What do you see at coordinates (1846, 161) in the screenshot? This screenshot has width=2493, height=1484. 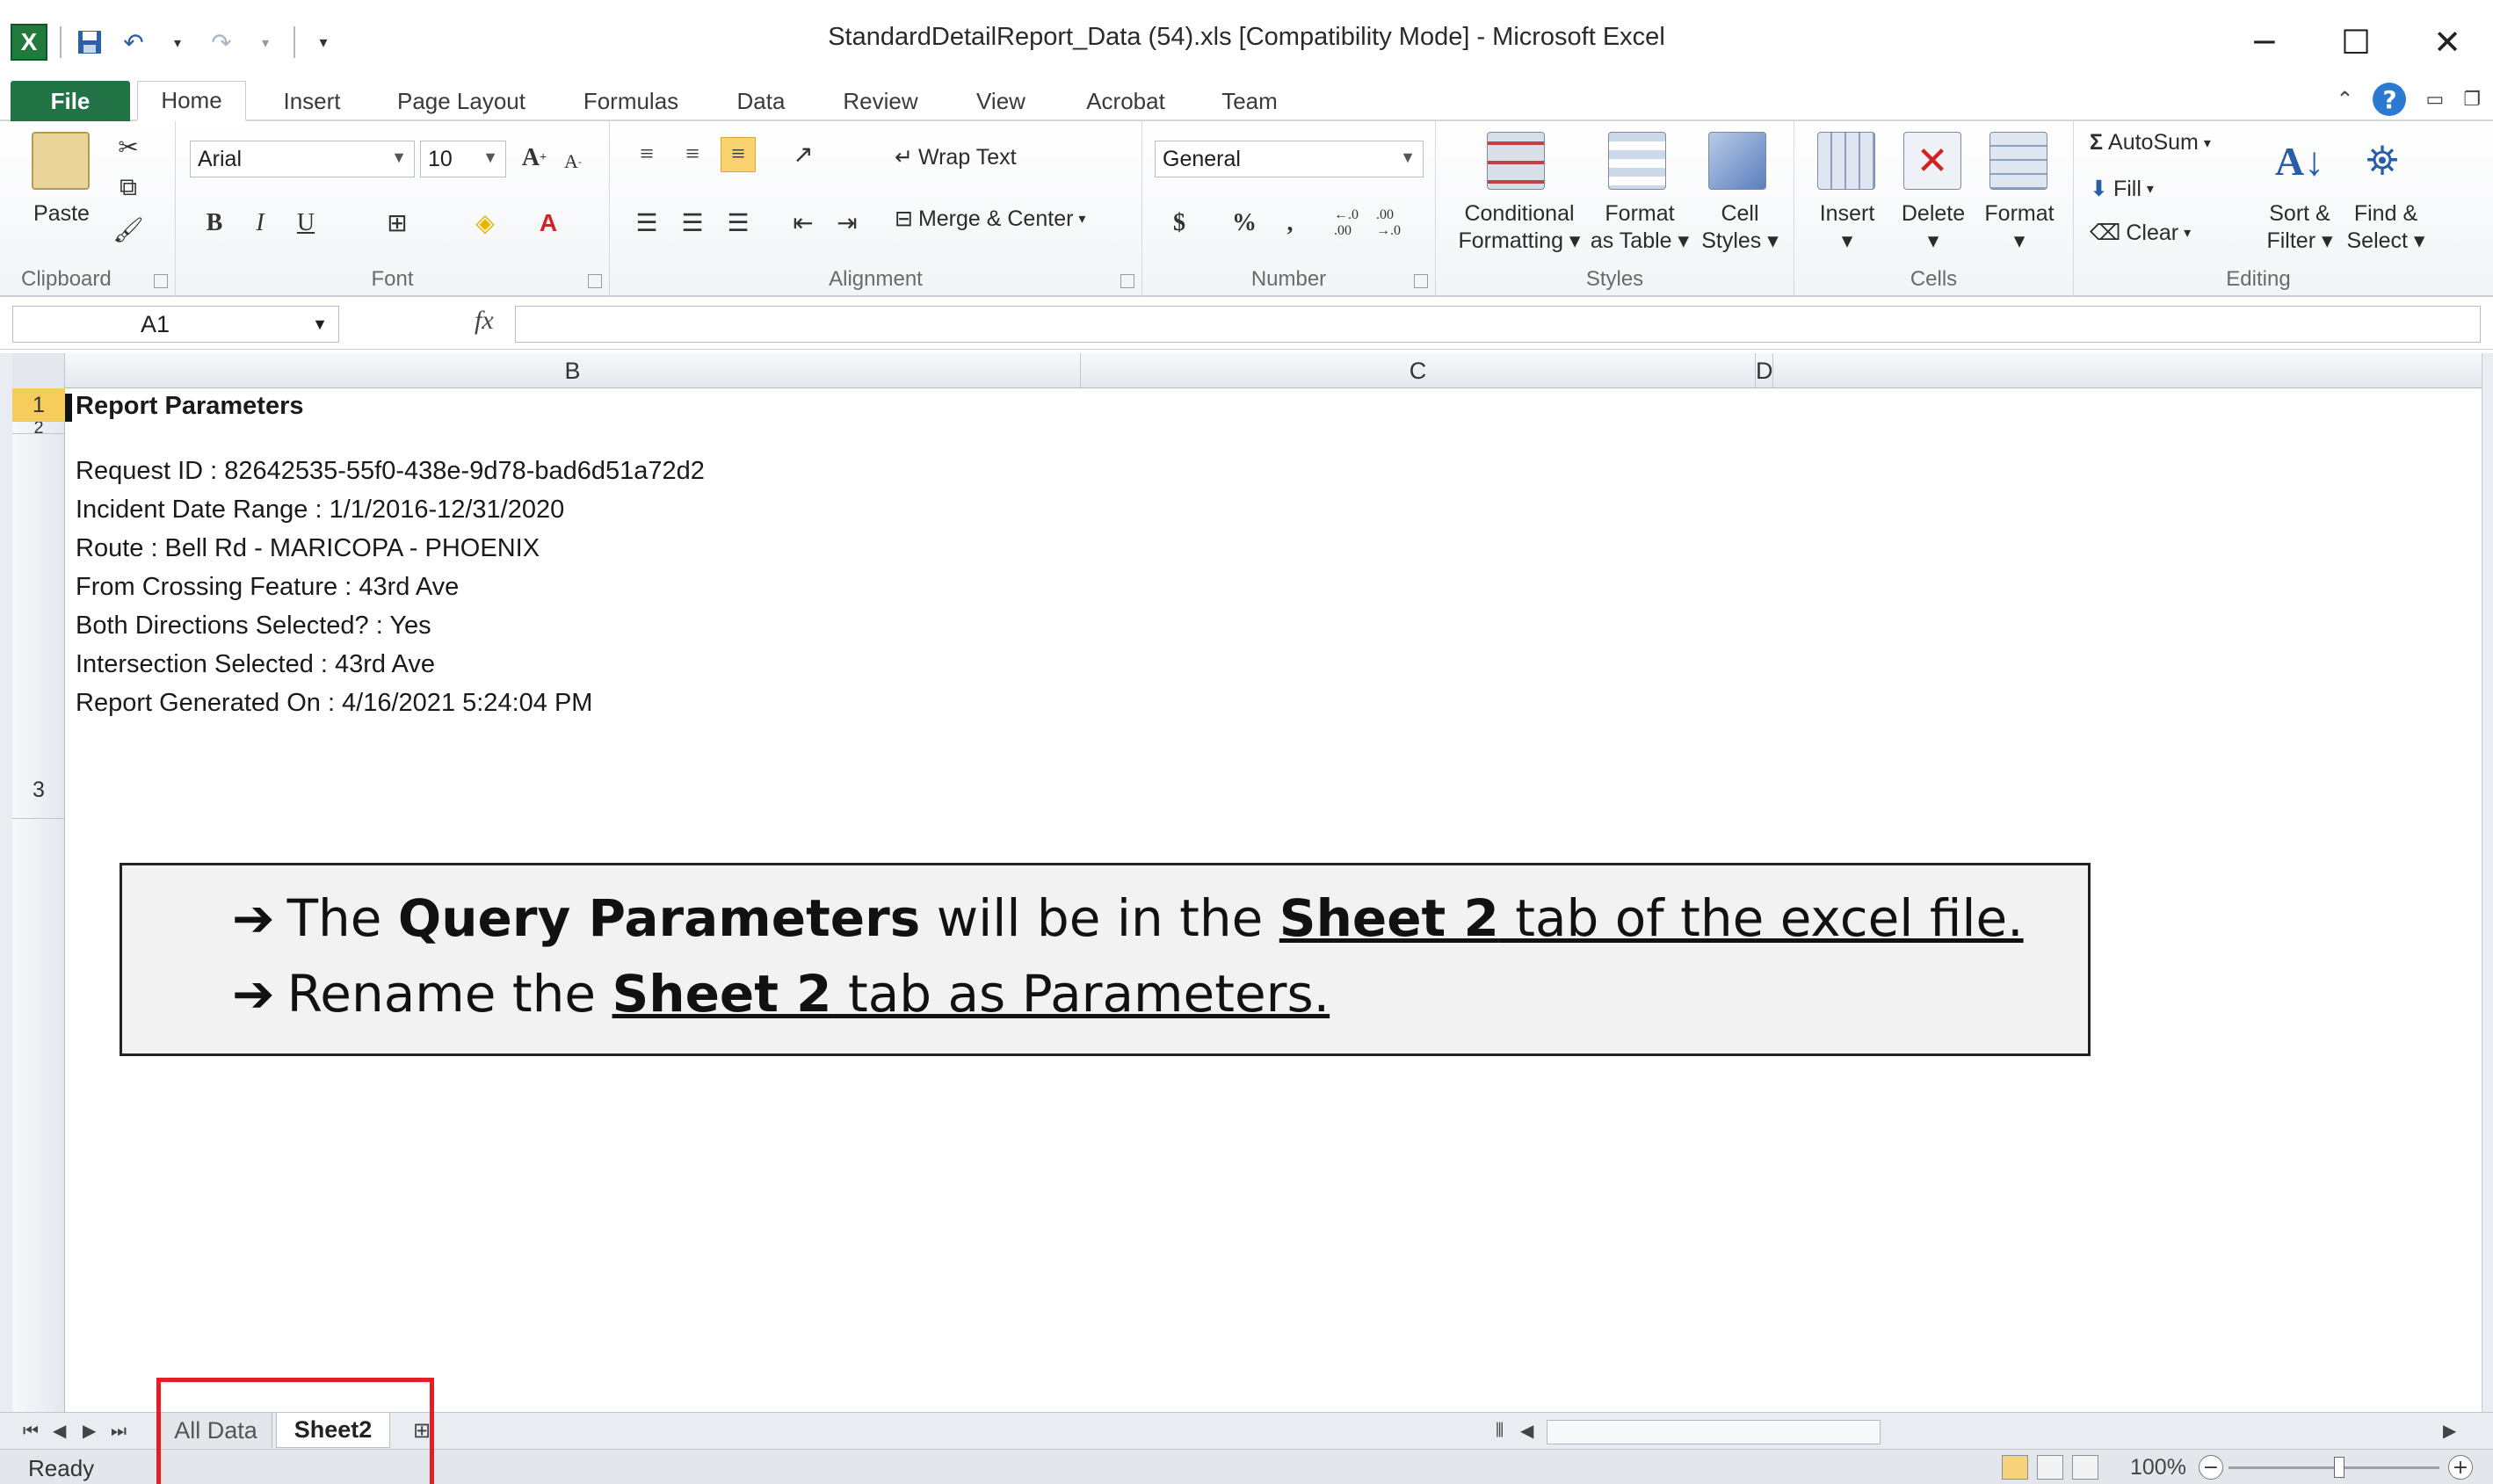 I see `insert-cells-icon` at bounding box center [1846, 161].